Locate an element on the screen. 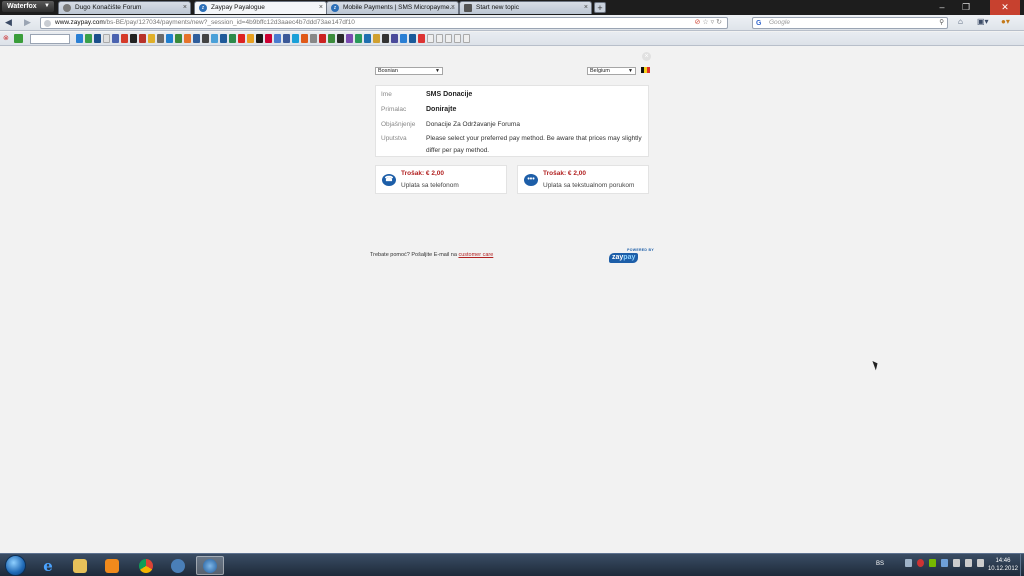 Image resolution: width=1024 pixels, height=576 pixels. minimize-button: – is located at coordinates (942, 7).